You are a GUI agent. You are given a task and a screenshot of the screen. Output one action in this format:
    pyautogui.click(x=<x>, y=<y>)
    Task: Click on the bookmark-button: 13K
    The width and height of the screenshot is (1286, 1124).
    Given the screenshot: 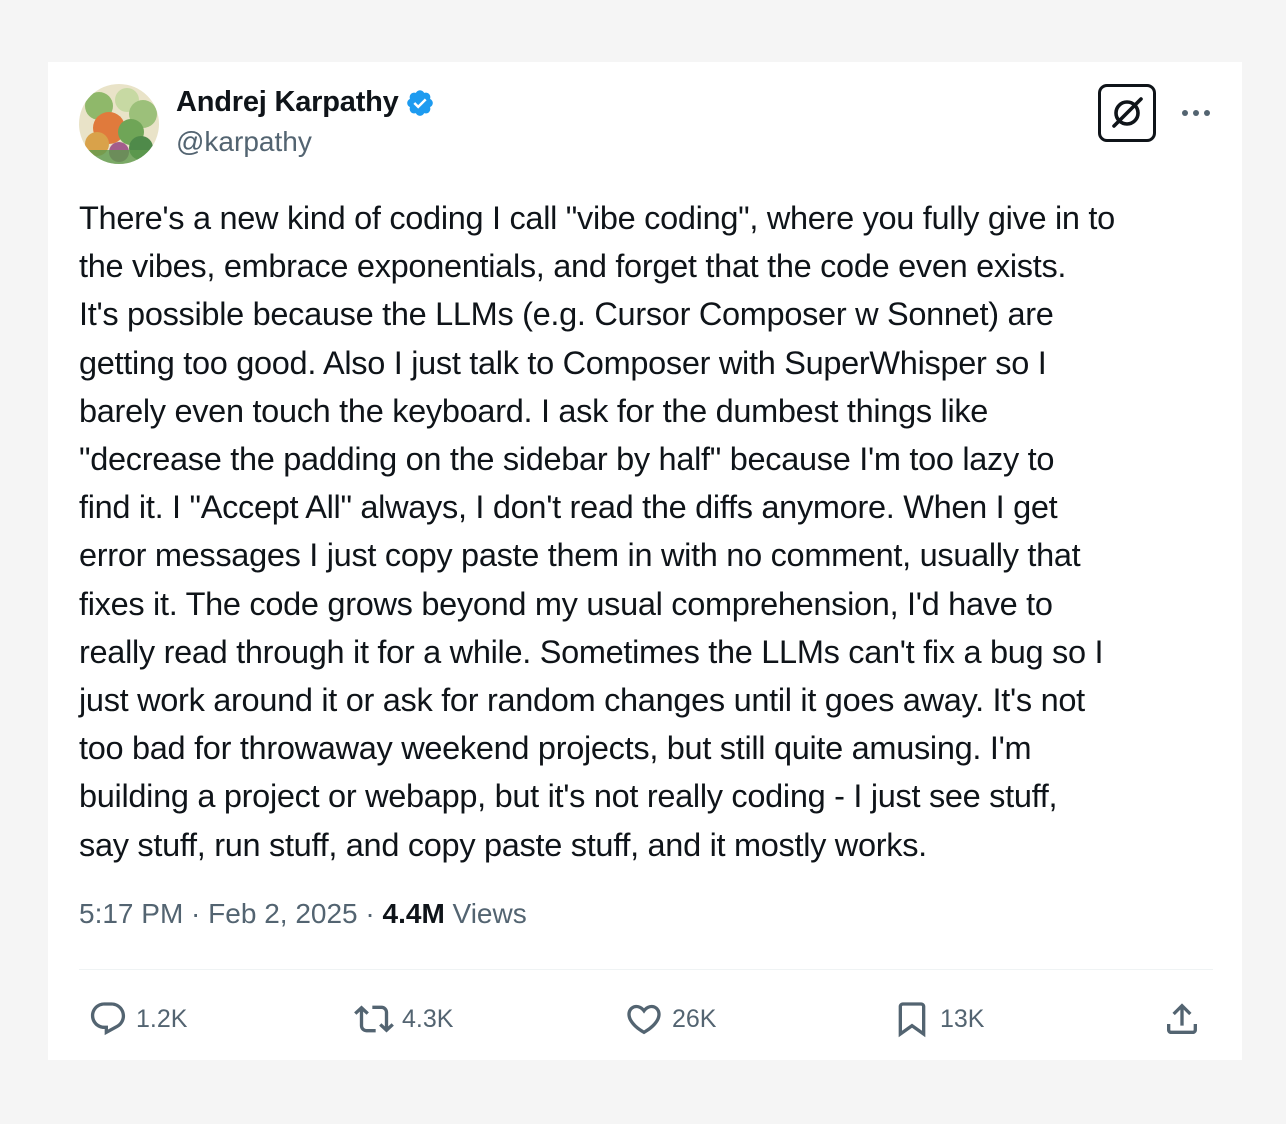 What is the action you would take?
    pyautogui.click(x=938, y=1019)
    